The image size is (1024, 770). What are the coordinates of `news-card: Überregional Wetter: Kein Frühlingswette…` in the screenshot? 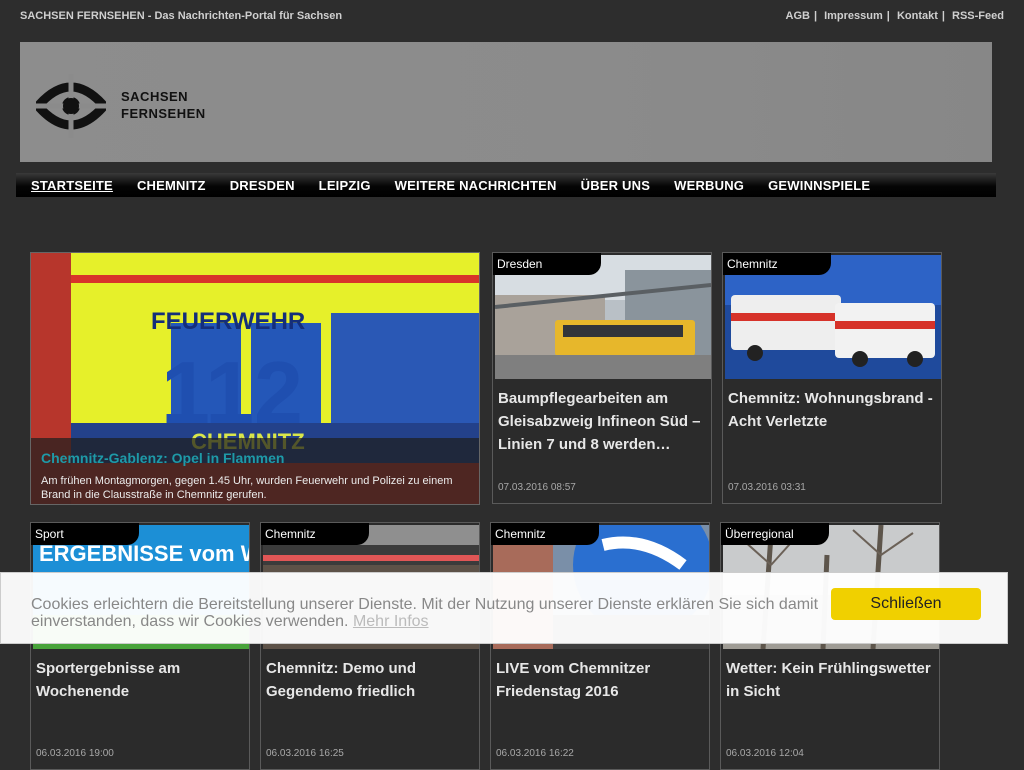 It's located at (830, 646).